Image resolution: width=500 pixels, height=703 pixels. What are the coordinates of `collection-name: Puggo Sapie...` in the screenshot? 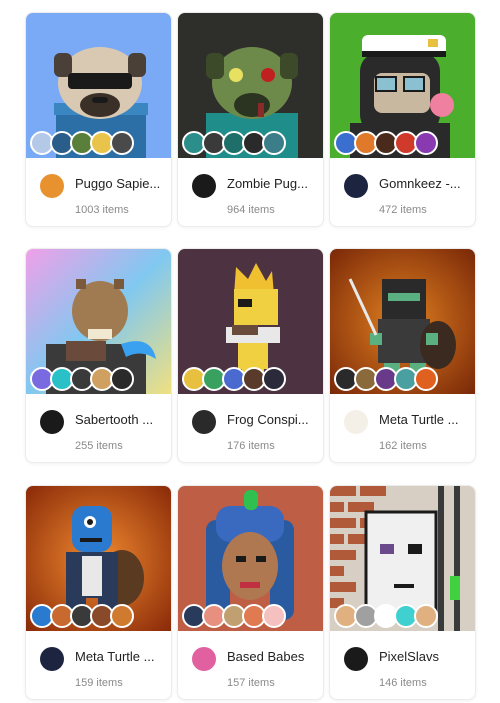 It's located at (118, 183).